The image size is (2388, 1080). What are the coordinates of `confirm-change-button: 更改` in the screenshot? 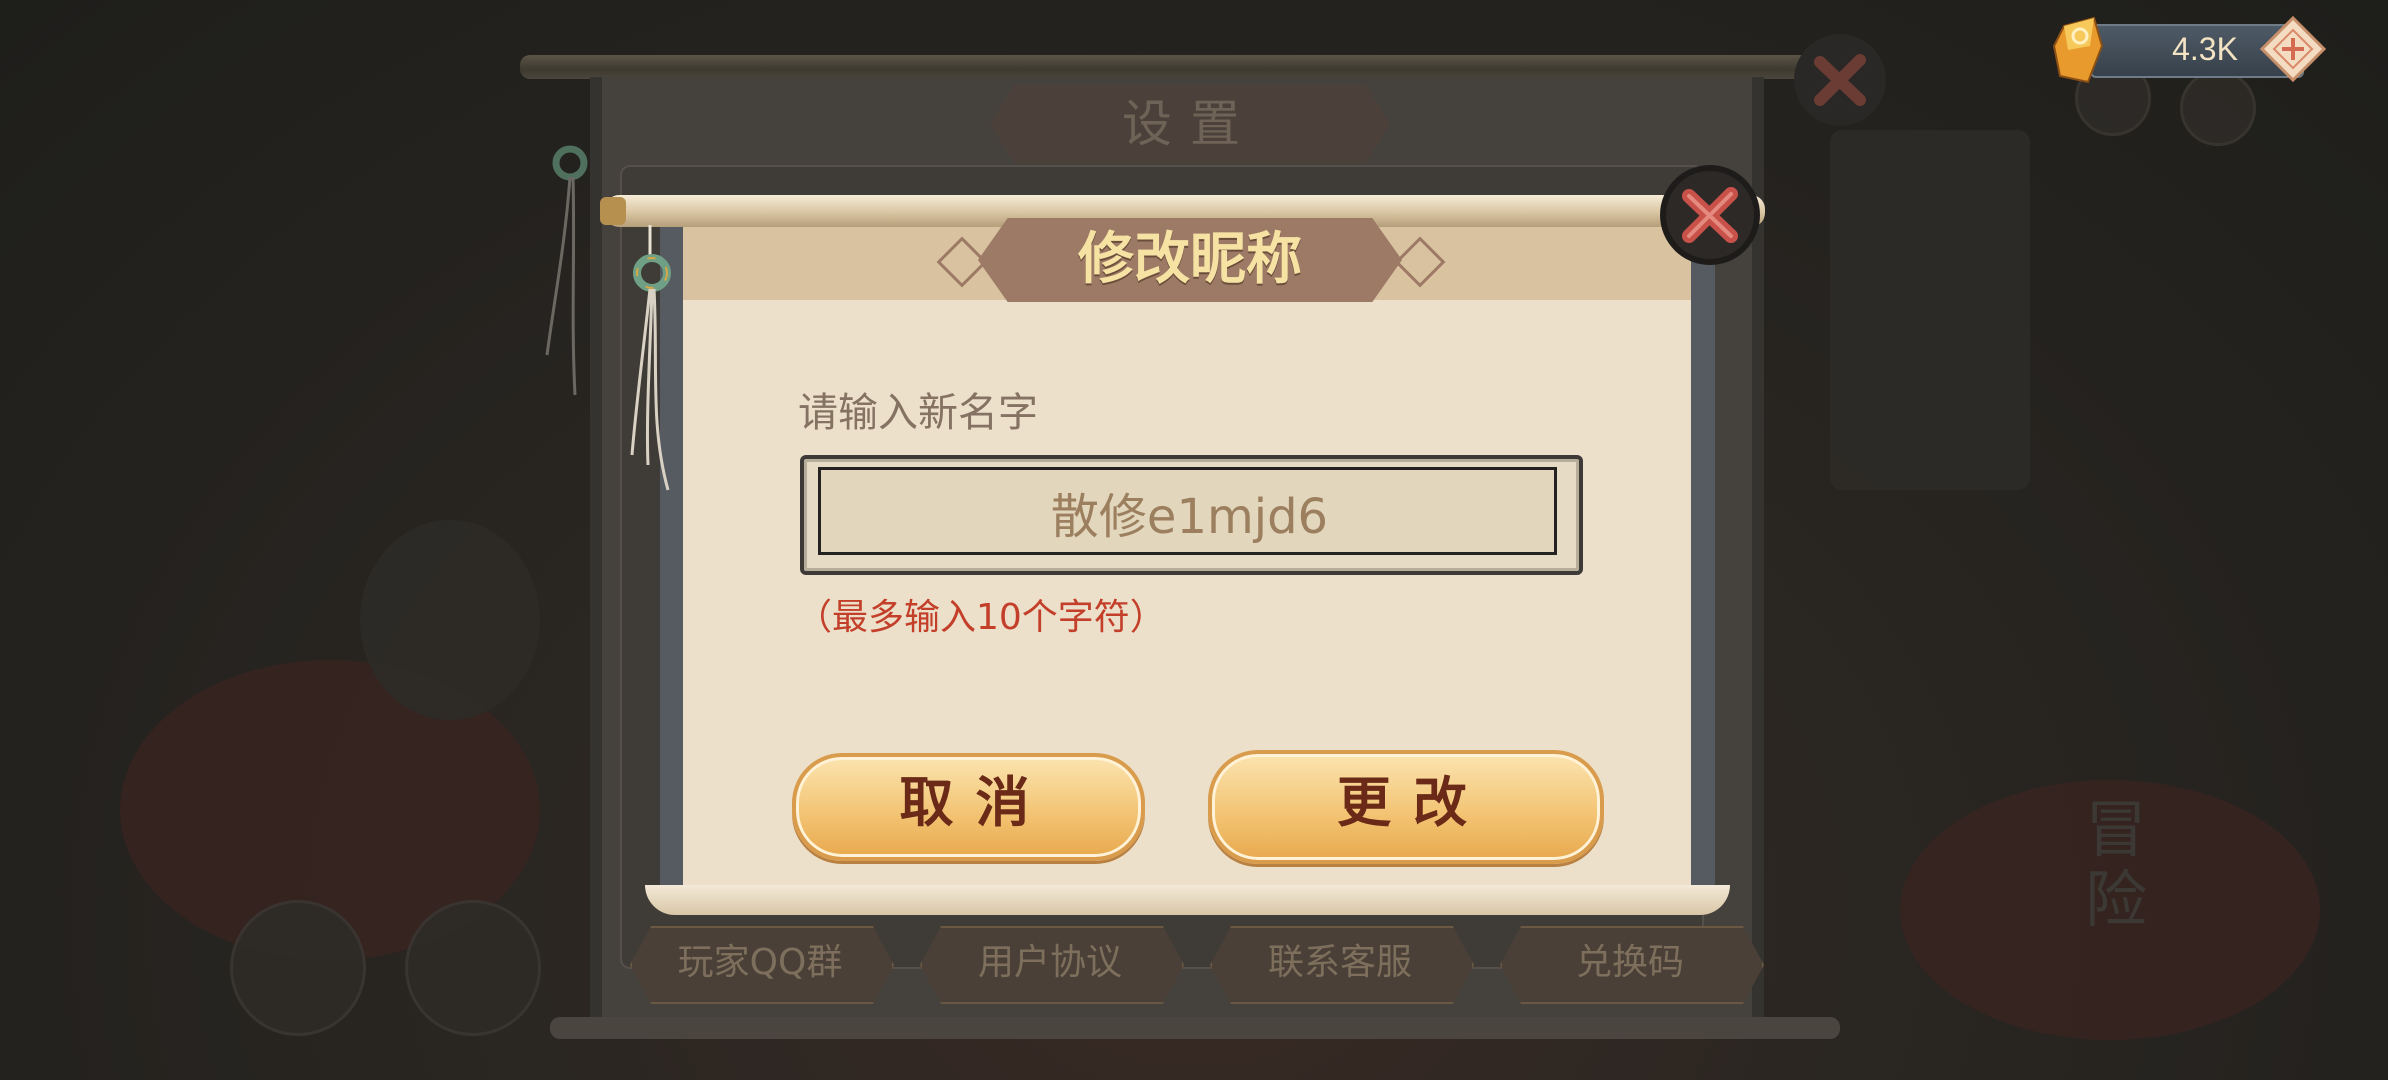 It's located at (1406, 807).